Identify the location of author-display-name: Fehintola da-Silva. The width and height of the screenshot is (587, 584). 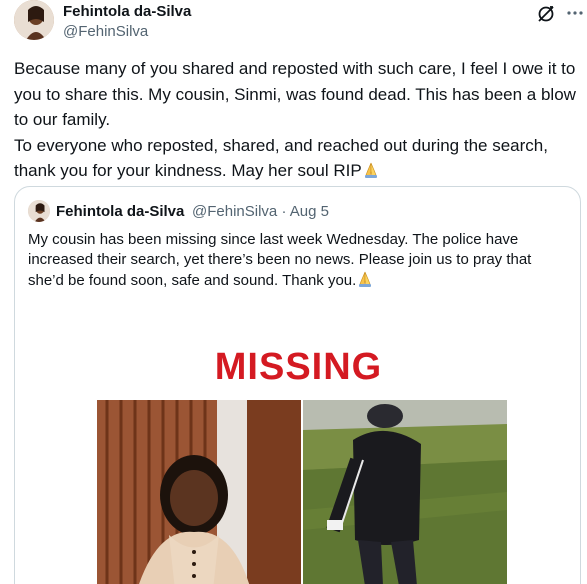
(127, 11).